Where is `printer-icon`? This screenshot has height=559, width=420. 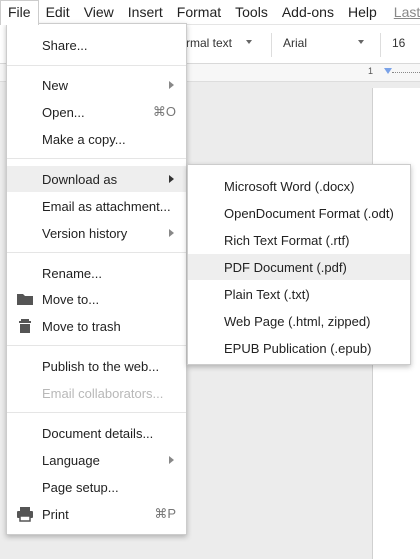
printer-icon is located at coordinates (25, 514).